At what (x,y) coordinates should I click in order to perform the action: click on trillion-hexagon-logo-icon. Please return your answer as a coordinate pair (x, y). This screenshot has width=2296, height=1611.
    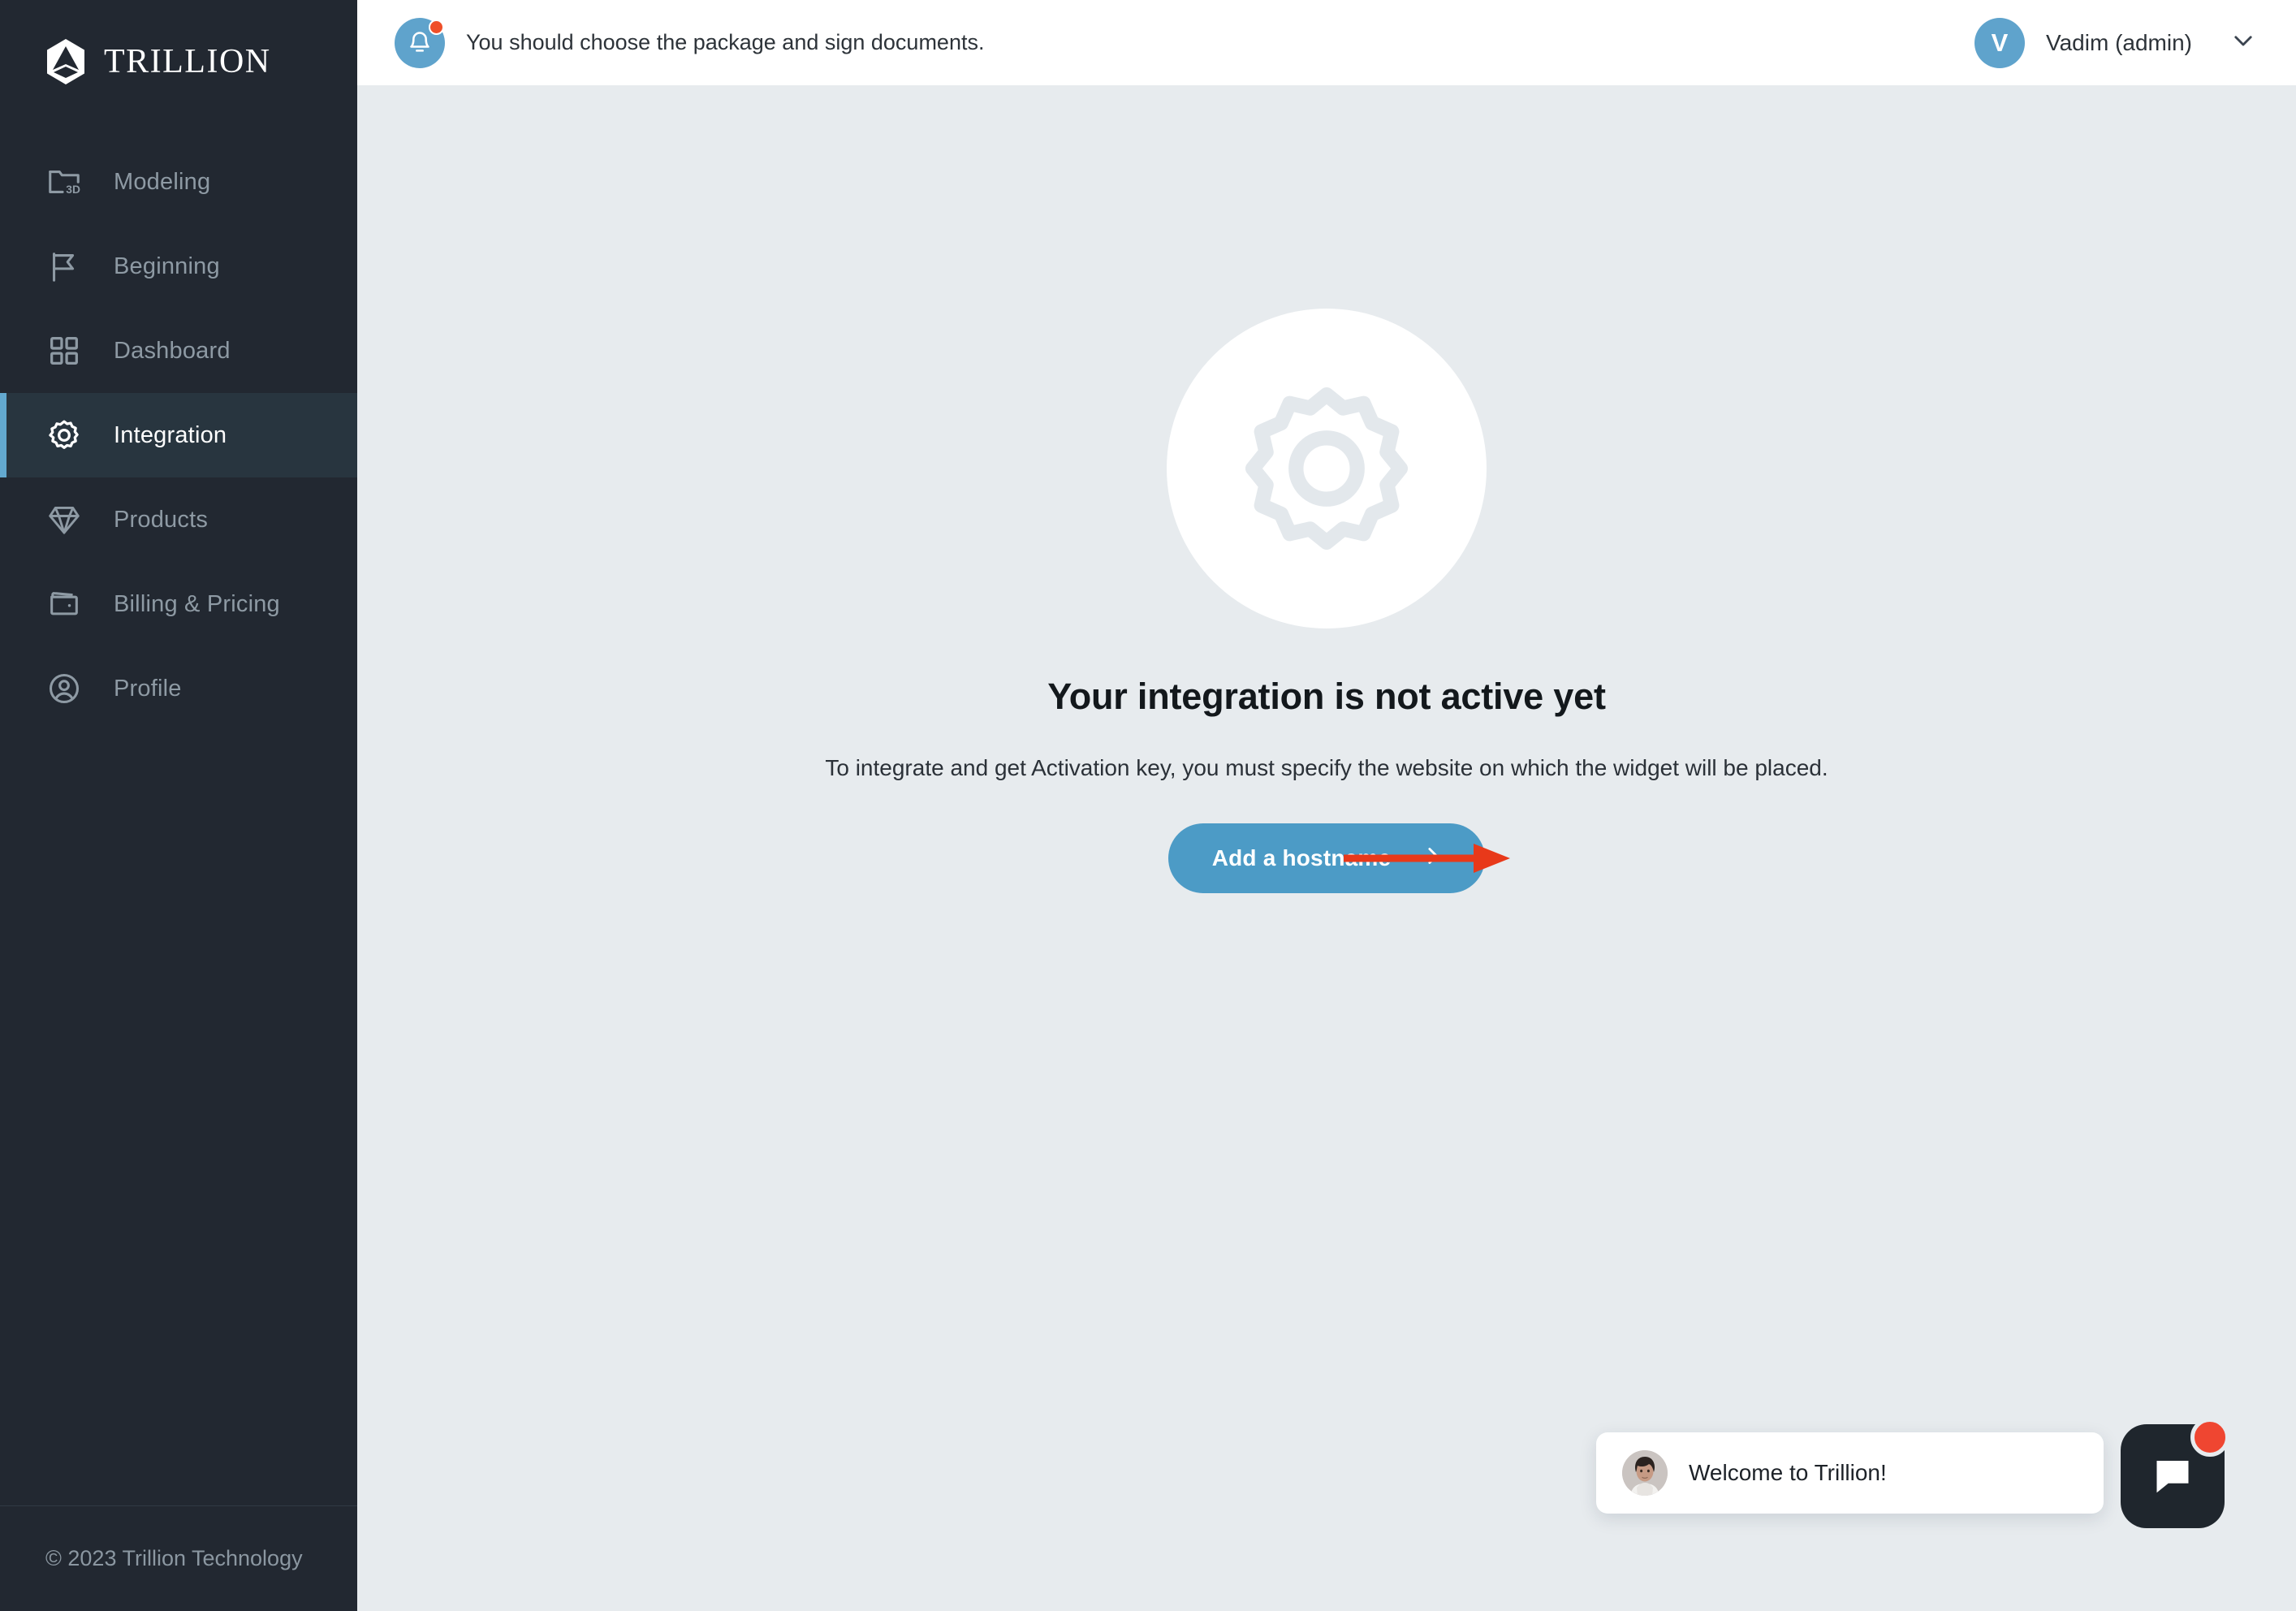
    Looking at the image, I should click on (65, 61).